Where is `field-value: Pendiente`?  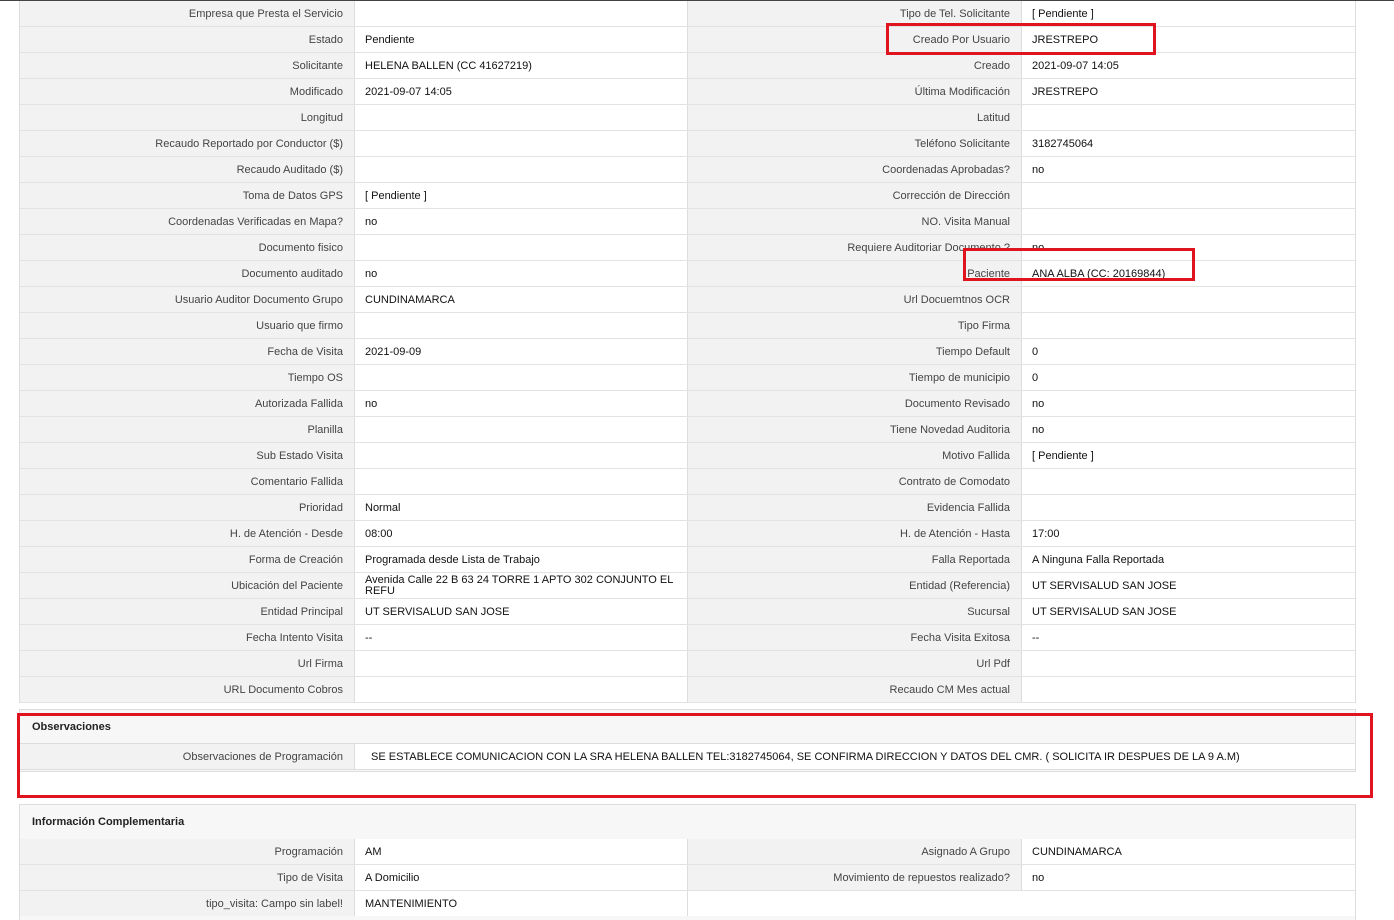
field-value: Pendiente is located at coordinates (521, 39).